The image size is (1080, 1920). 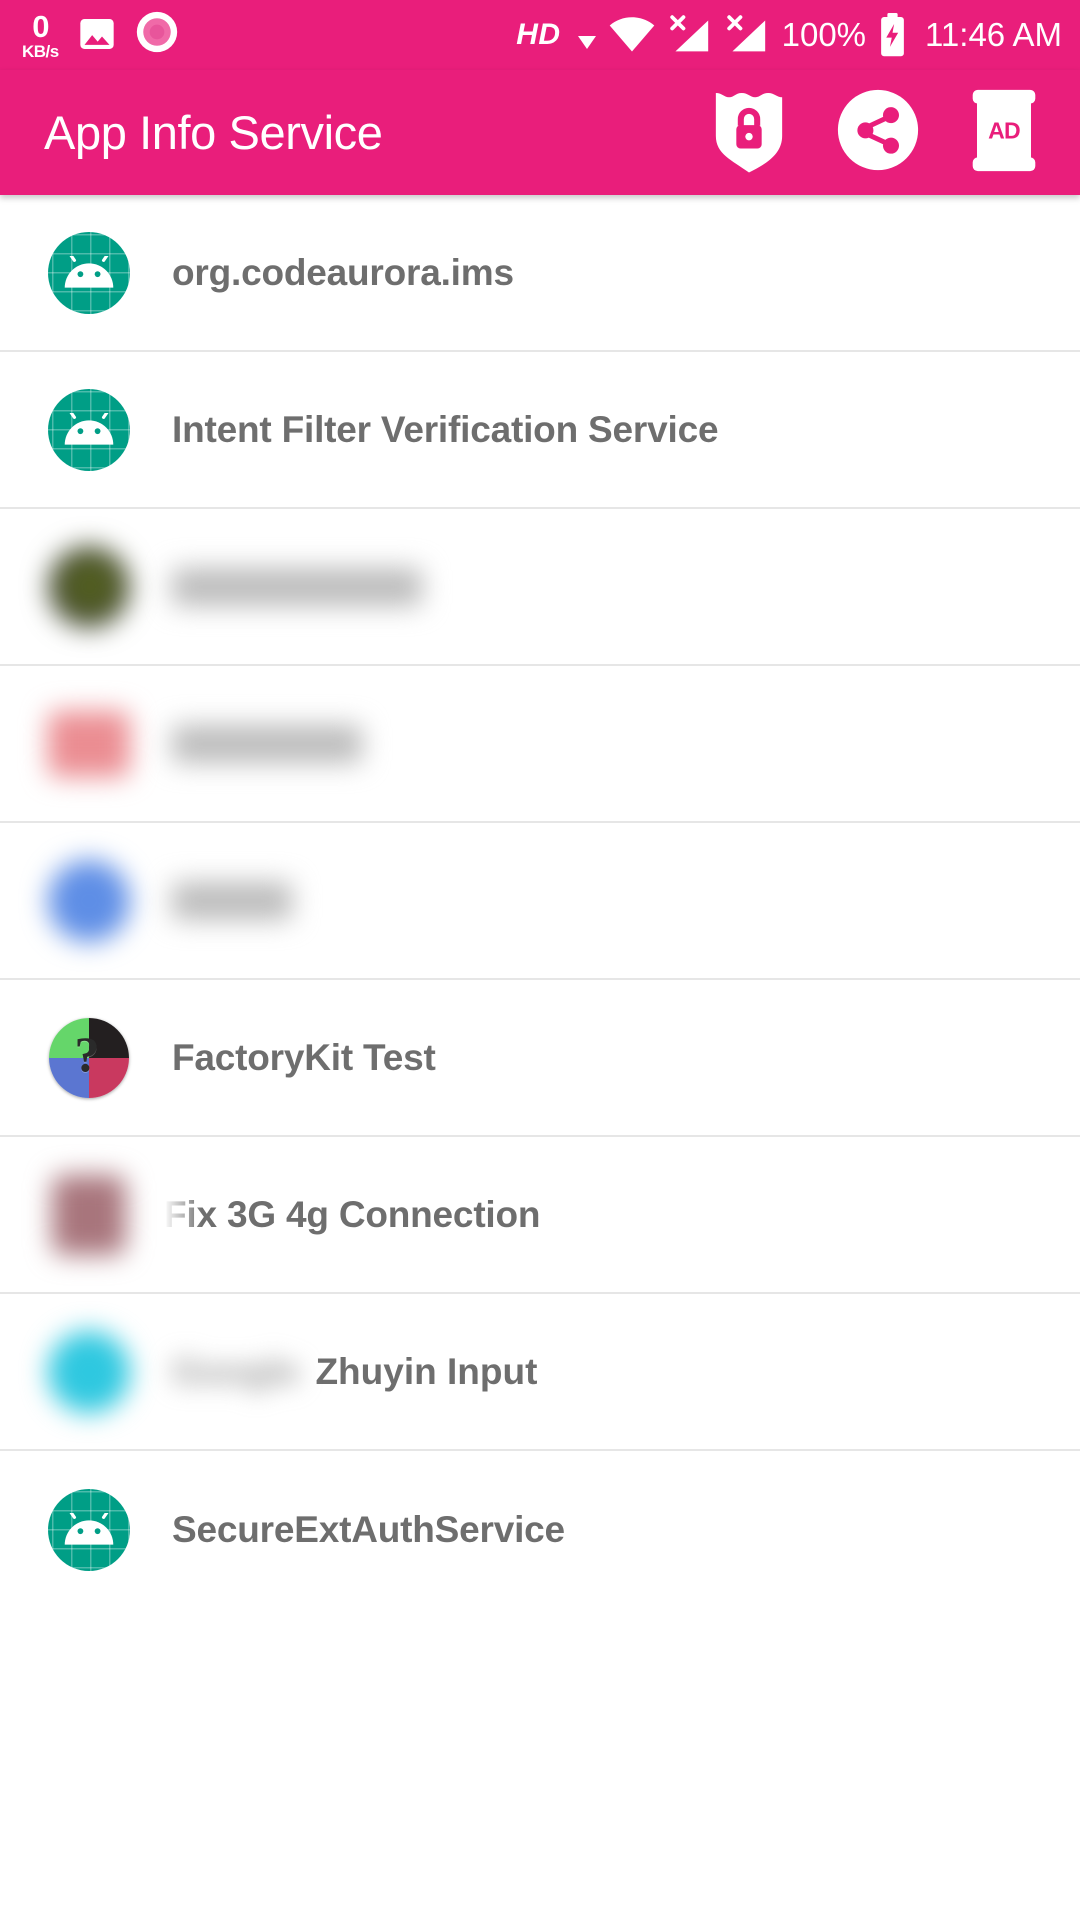 I want to click on ad-banner-icon: AD, so click(x=1004, y=132).